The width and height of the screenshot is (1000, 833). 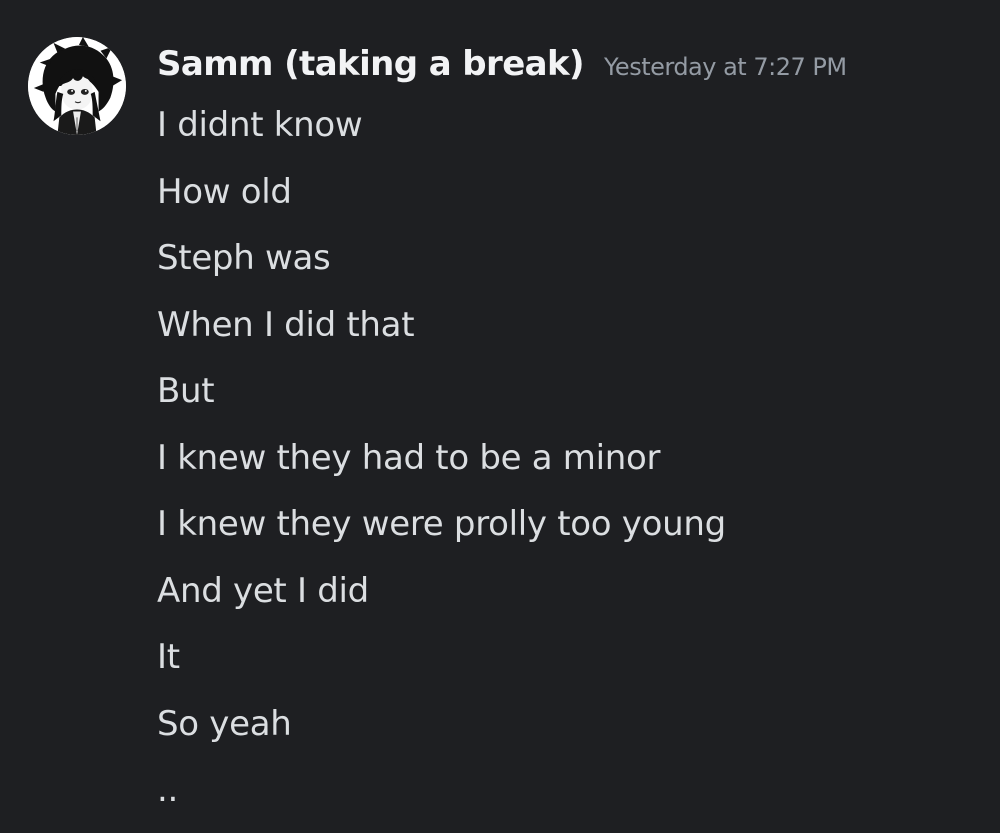 What do you see at coordinates (441, 524) in the screenshot?
I see `message-line: I knew they were prolly too young` at bounding box center [441, 524].